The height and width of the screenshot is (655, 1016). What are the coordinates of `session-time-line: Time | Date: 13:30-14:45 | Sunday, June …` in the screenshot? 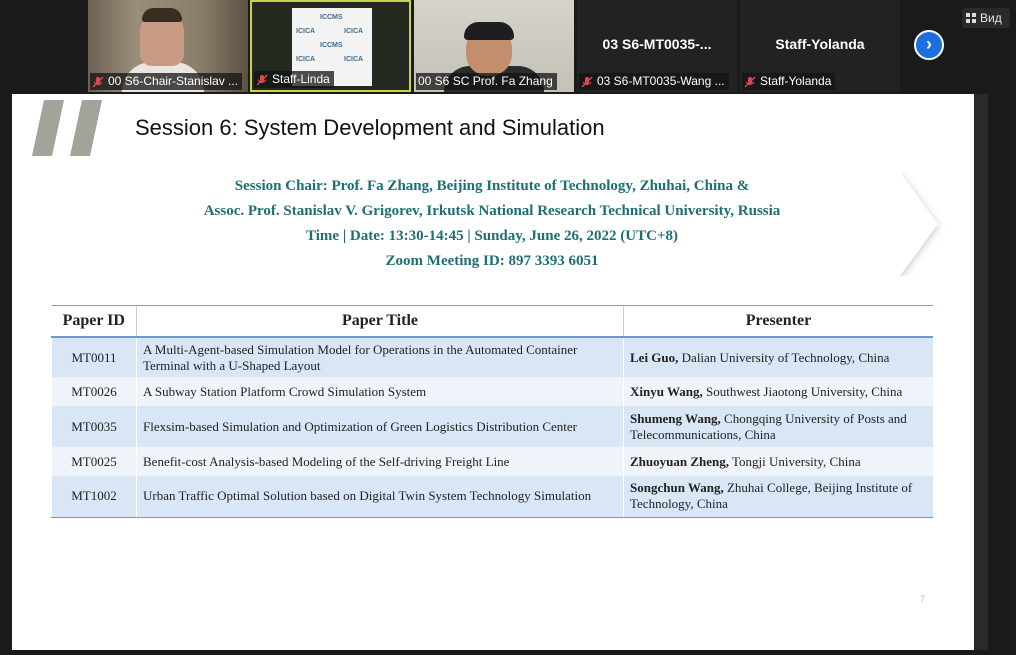 It's located at (492, 236).